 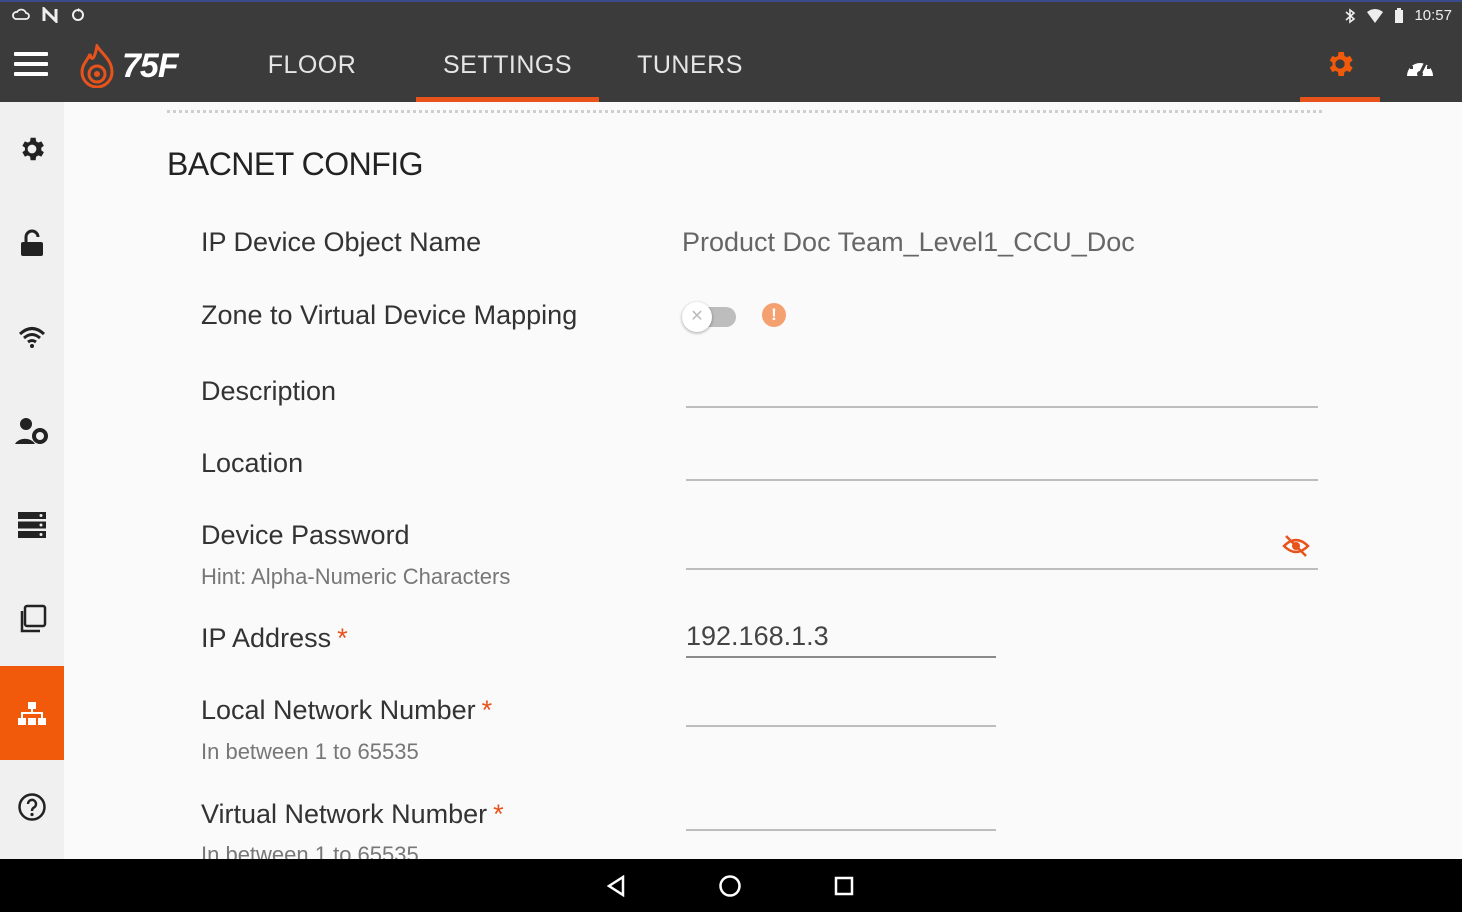 I want to click on menu-button, so click(x=31, y=65).